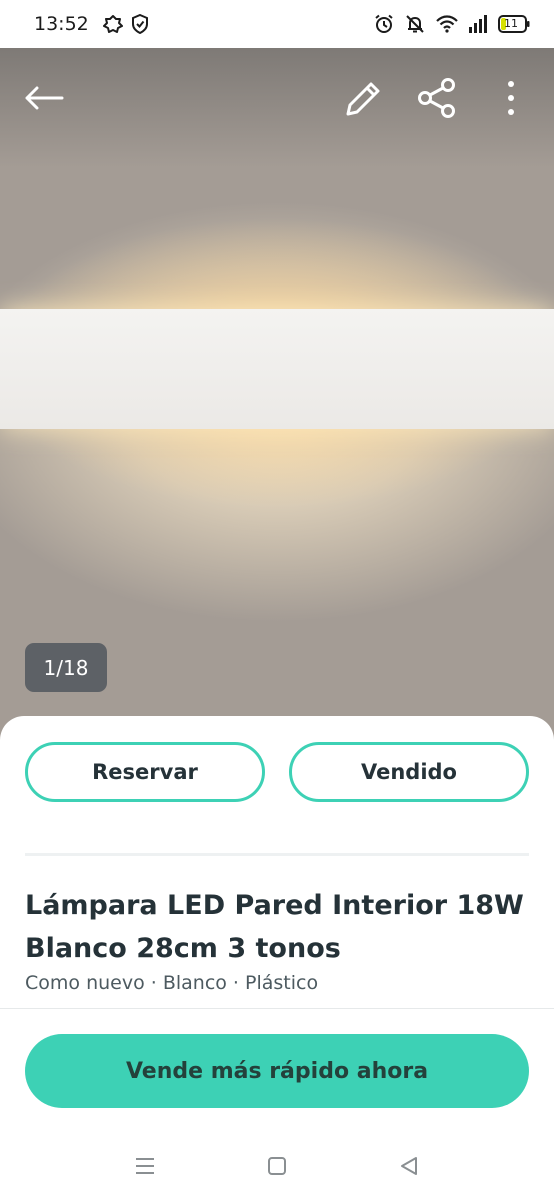  I want to click on more-options-button, so click(511, 98).